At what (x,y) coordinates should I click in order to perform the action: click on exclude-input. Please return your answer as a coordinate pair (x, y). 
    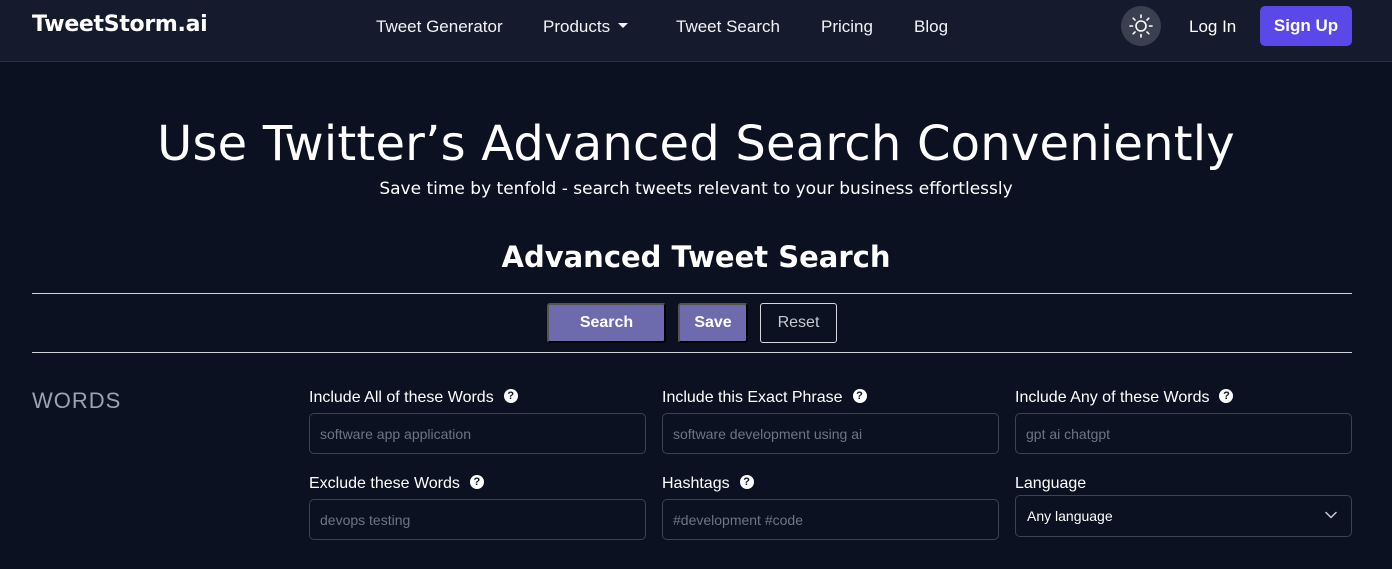
    Looking at the image, I should click on (477, 519).